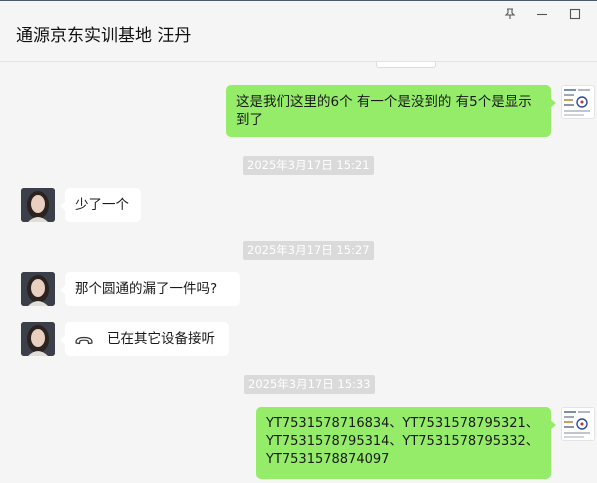  I want to click on timestamp: 2025年3月17日 15:27, so click(308, 250).